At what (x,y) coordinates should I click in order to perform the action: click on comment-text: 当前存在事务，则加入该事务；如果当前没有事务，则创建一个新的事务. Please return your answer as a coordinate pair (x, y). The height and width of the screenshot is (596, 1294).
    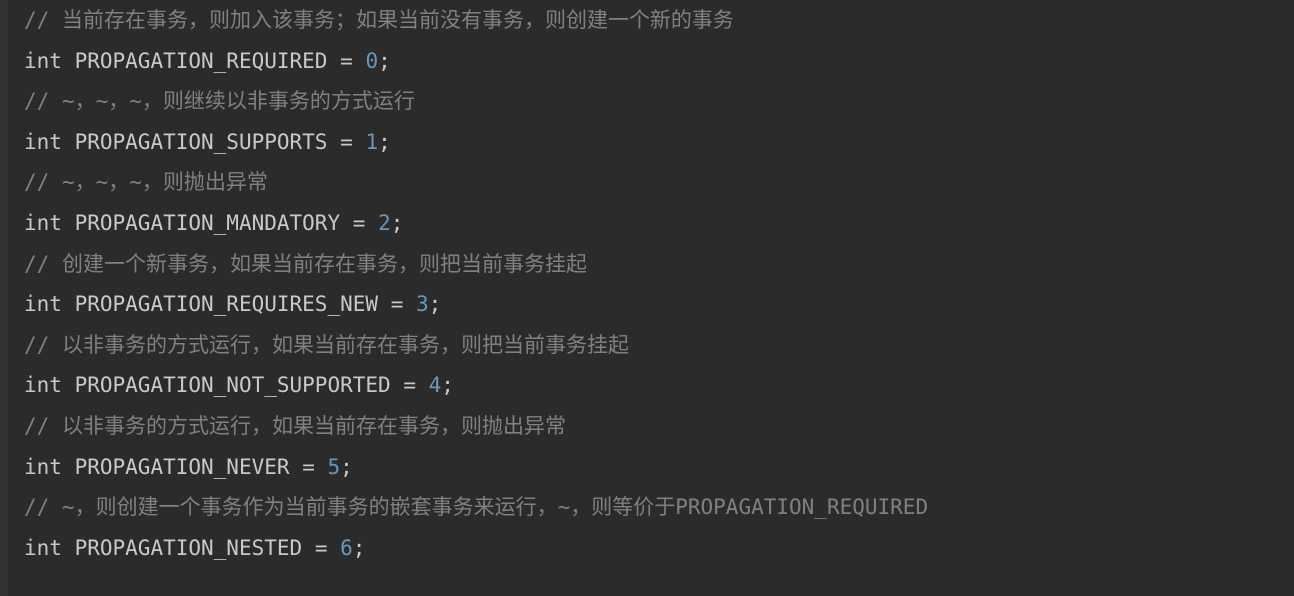
    Looking at the image, I should click on (391, 20).